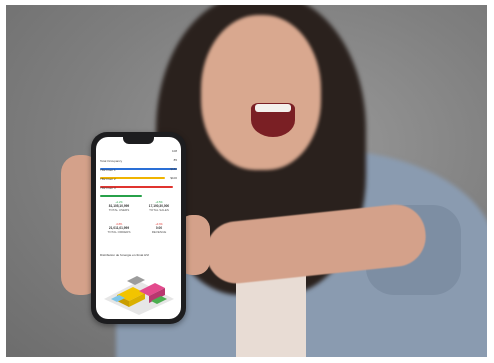  Describe the element at coordinates (159, 206) in the screenshot. I see `stat-card: +0.5% 17,190,30,000 TOTAL SALES` at that location.